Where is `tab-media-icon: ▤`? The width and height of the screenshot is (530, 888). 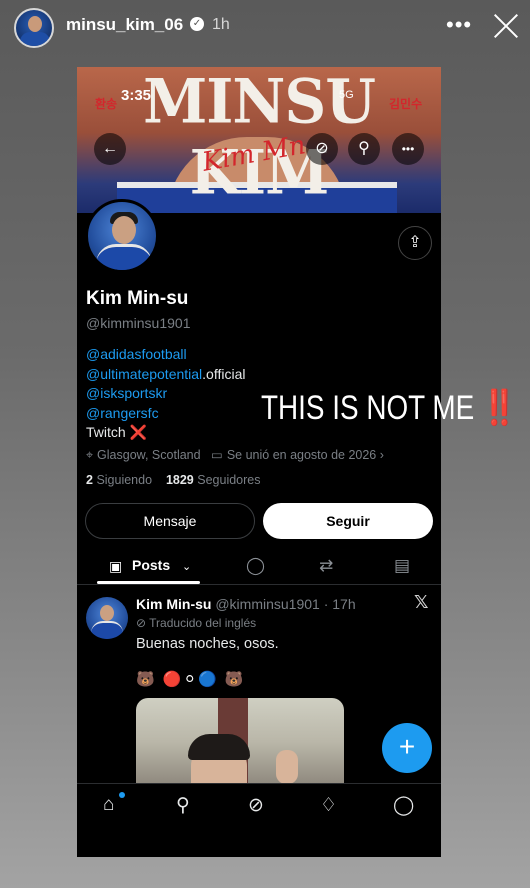
tab-media-icon: ▤ is located at coordinates (402, 566).